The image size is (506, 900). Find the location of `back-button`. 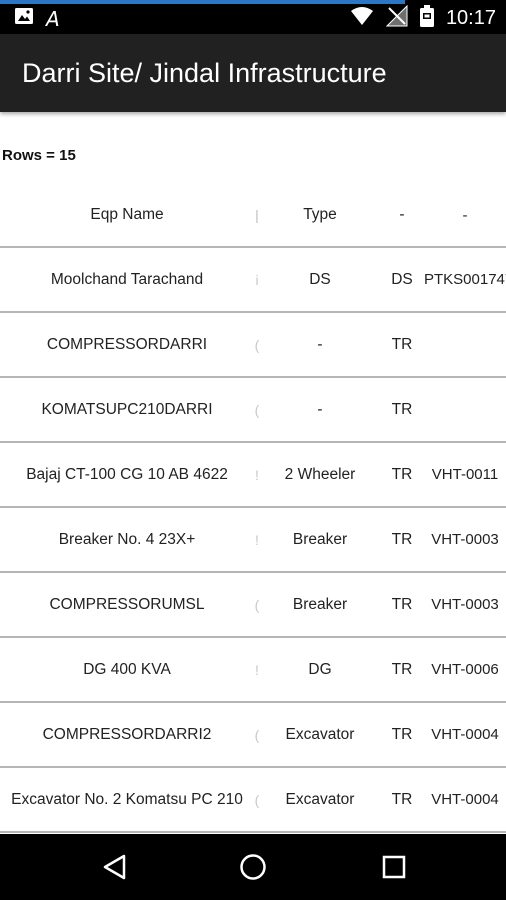

back-button is located at coordinates (115, 867).